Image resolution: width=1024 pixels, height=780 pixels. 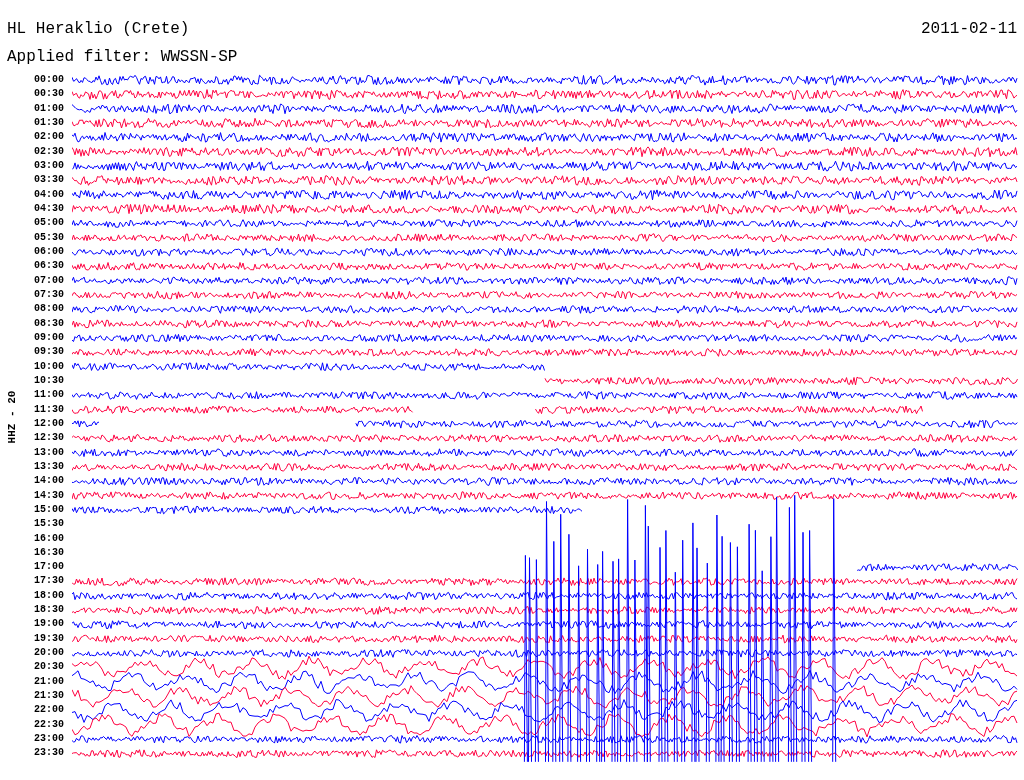 I want to click on station-title: HL Heraklio (Crete), so click(x=98, y=29).